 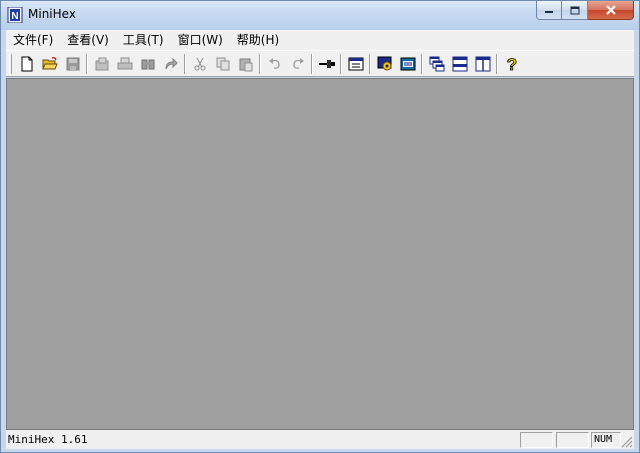 I want to click on maximize-button, so click(x=575, y=10).